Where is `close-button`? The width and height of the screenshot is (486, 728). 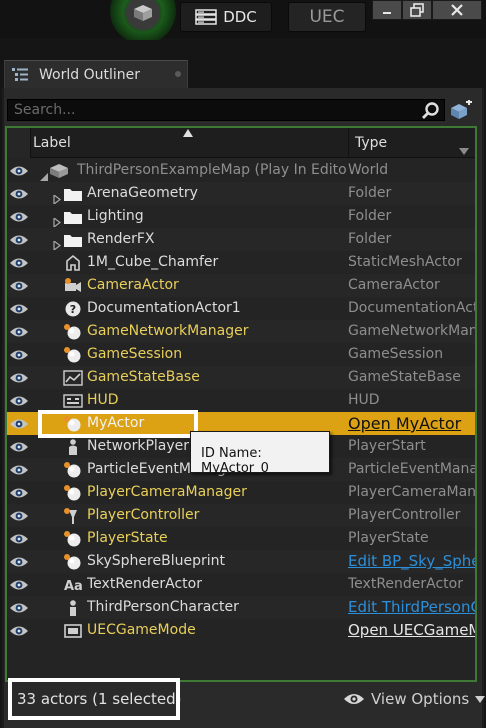 close-button is located at coordinates (457, 10).